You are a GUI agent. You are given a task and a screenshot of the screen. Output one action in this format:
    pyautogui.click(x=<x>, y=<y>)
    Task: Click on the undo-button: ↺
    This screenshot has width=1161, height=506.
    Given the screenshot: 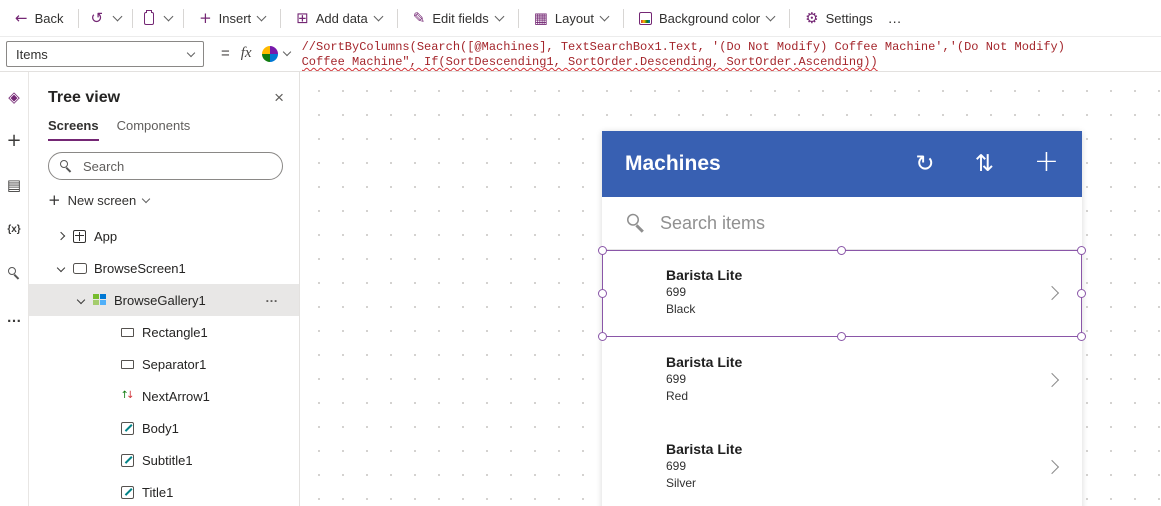 What is the action you would take?
    pyautogui.click(x=96, y=18)
    